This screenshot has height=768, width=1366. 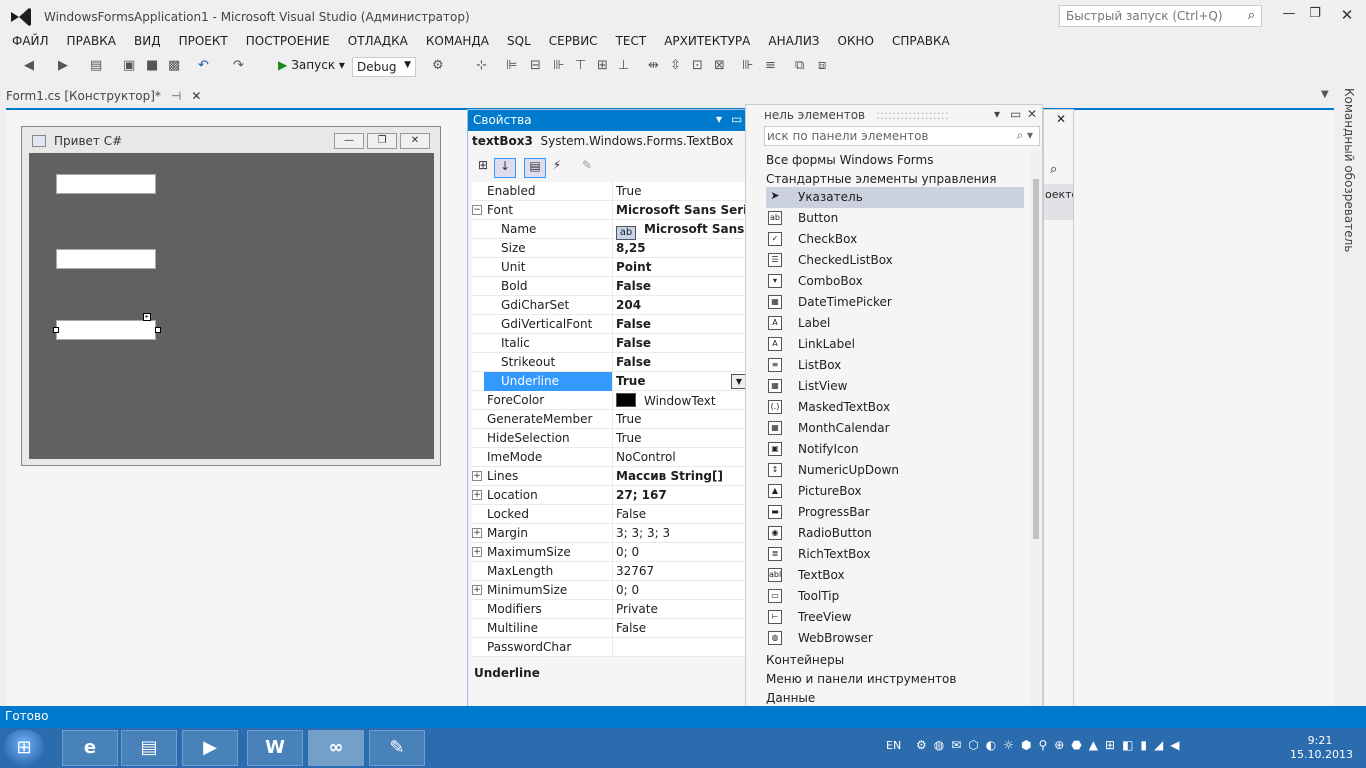 I want to click on menu-tools: СЕРВИС, so click(x=573, y=40).